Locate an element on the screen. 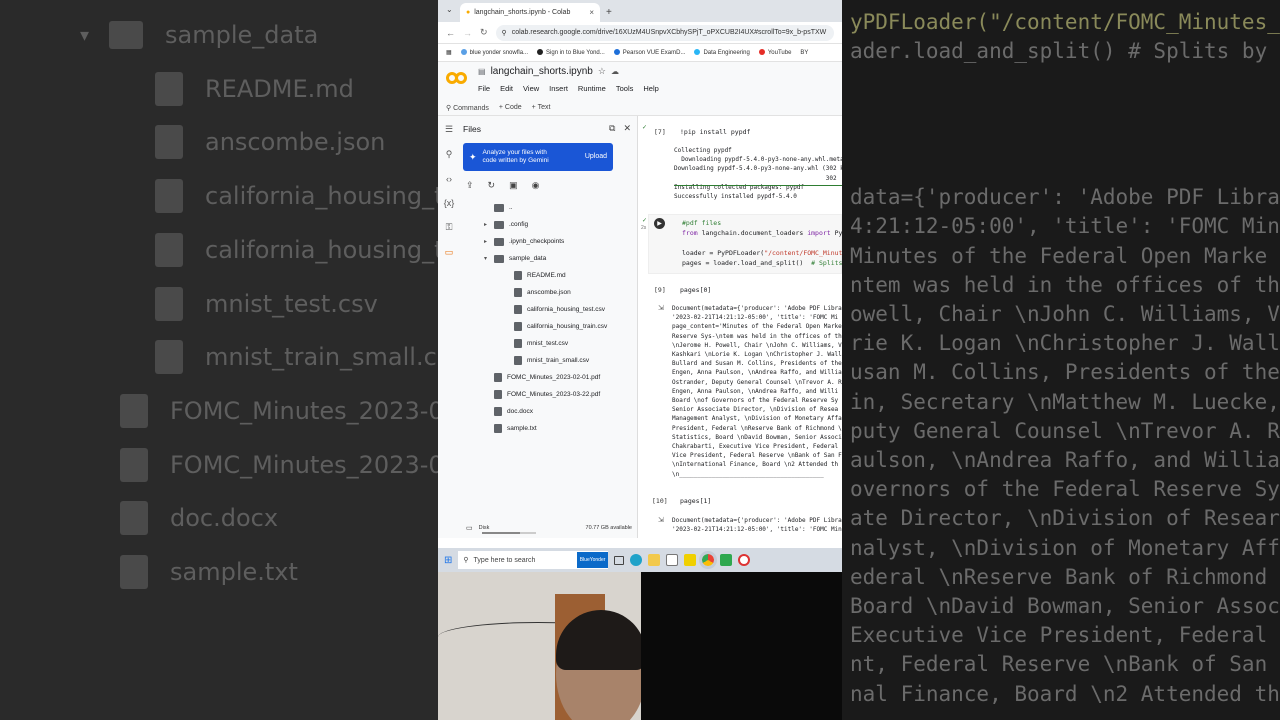  tree-file-item: mnist_test.csv is located at coordinates (549, 343).